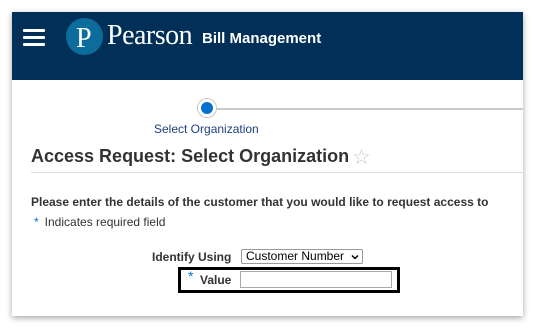 Image resolution: width=541 pixels, height=333 pixels. What do you see at coordinates (34, 37) in the screenshot?
I see `hamburger-menu-icon` at bounding box center [34, 37].